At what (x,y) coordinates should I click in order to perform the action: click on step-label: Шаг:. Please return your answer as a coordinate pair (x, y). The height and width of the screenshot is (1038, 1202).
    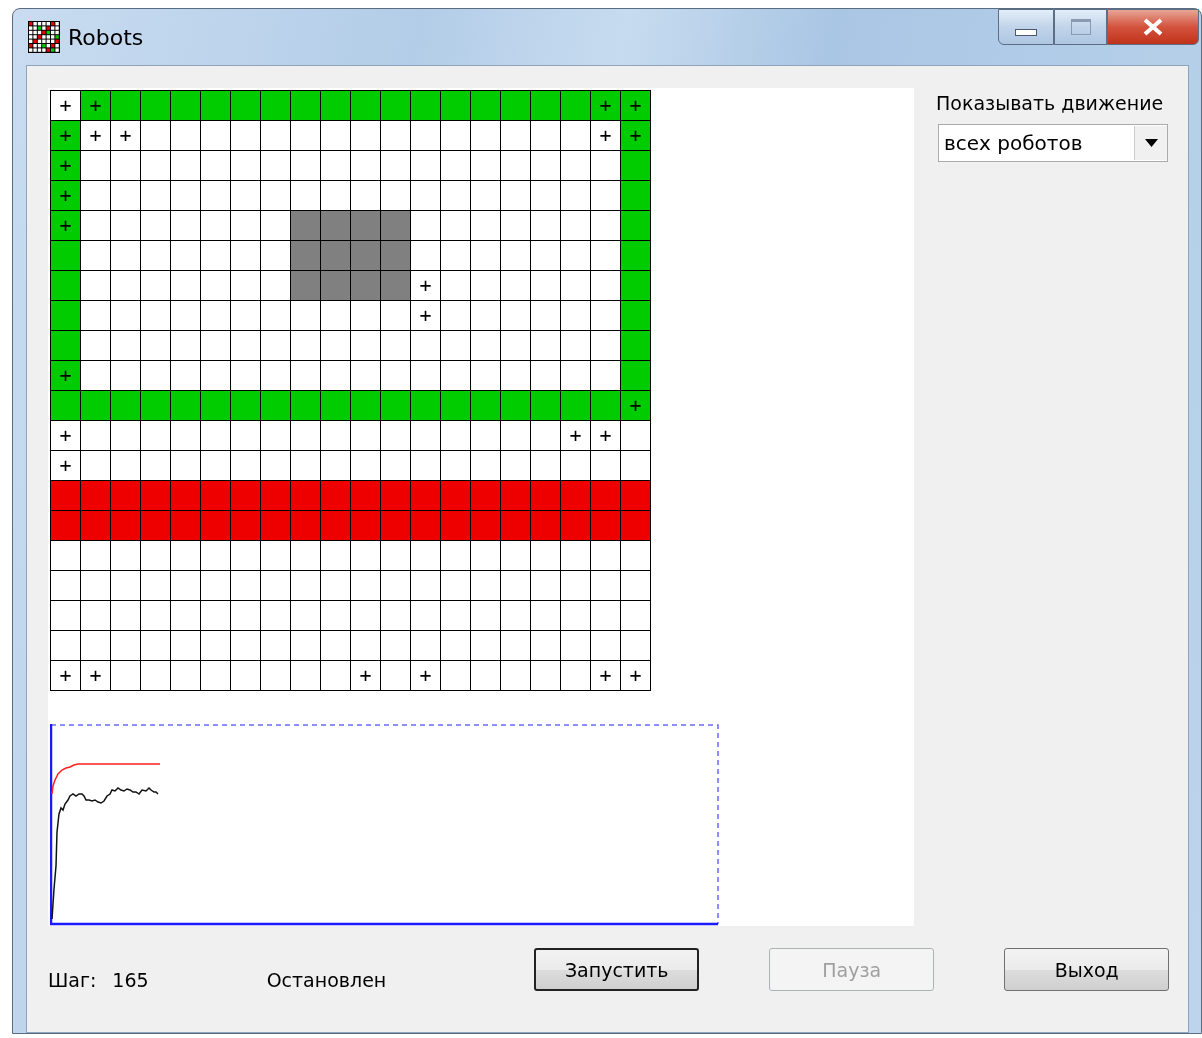
    Looking at the image, I should click on (72, 979).